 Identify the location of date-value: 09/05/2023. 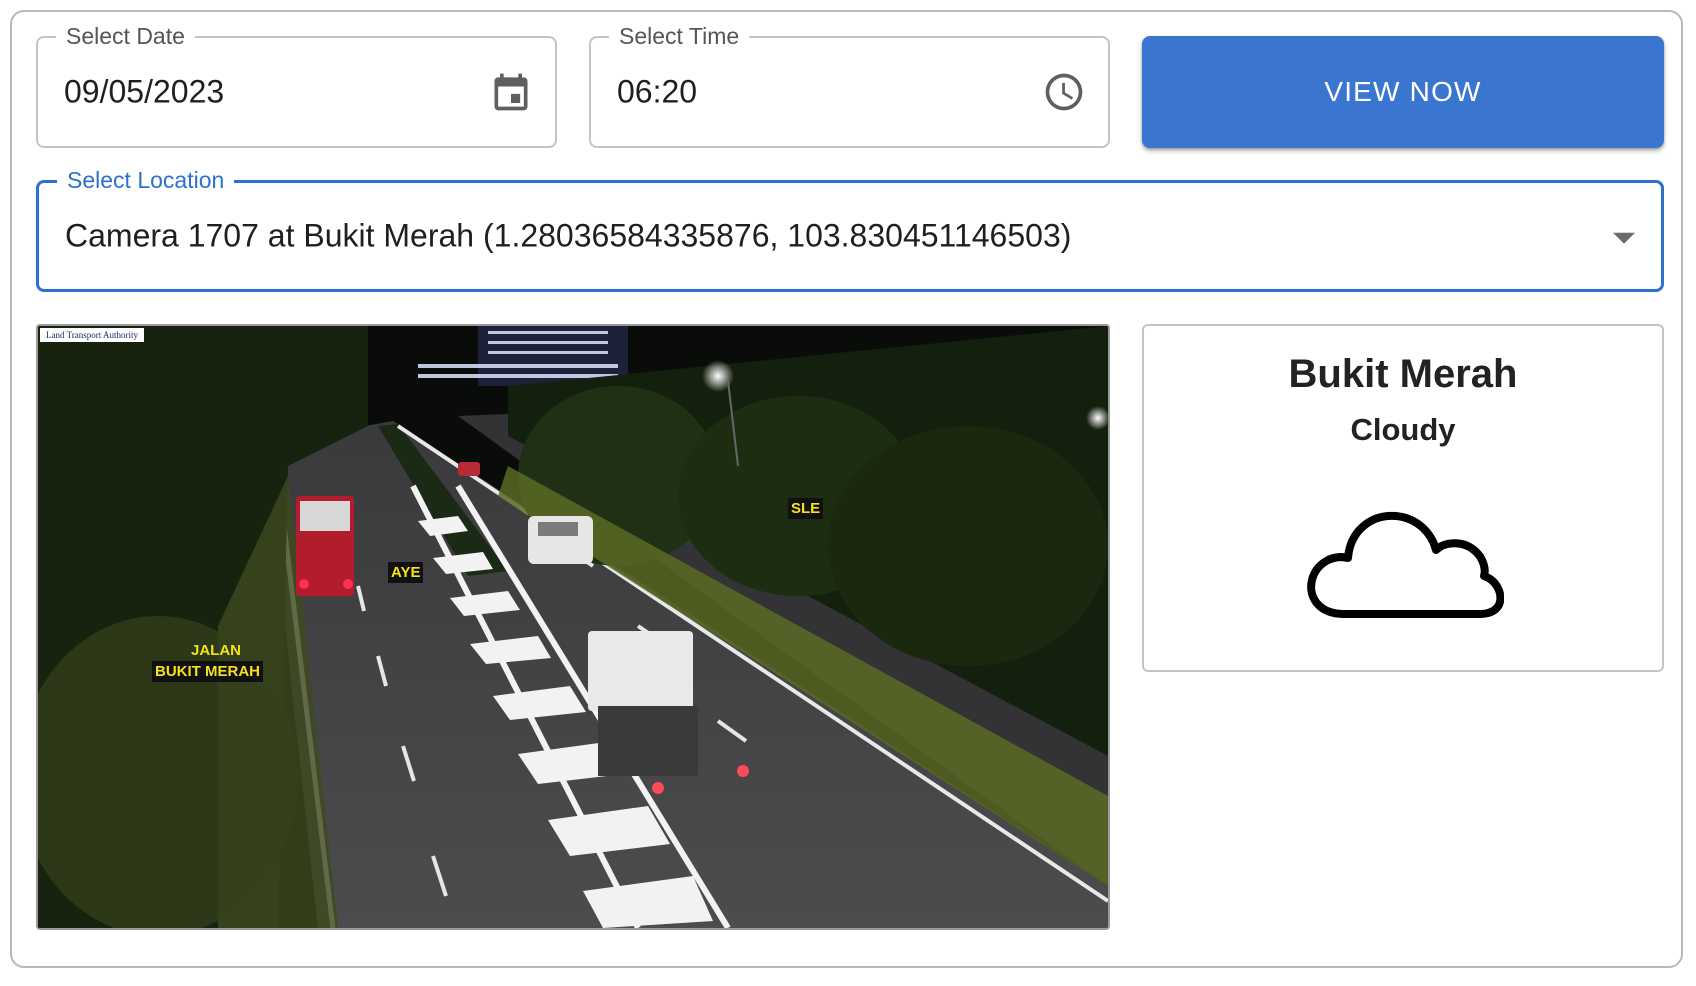
(144, 92).